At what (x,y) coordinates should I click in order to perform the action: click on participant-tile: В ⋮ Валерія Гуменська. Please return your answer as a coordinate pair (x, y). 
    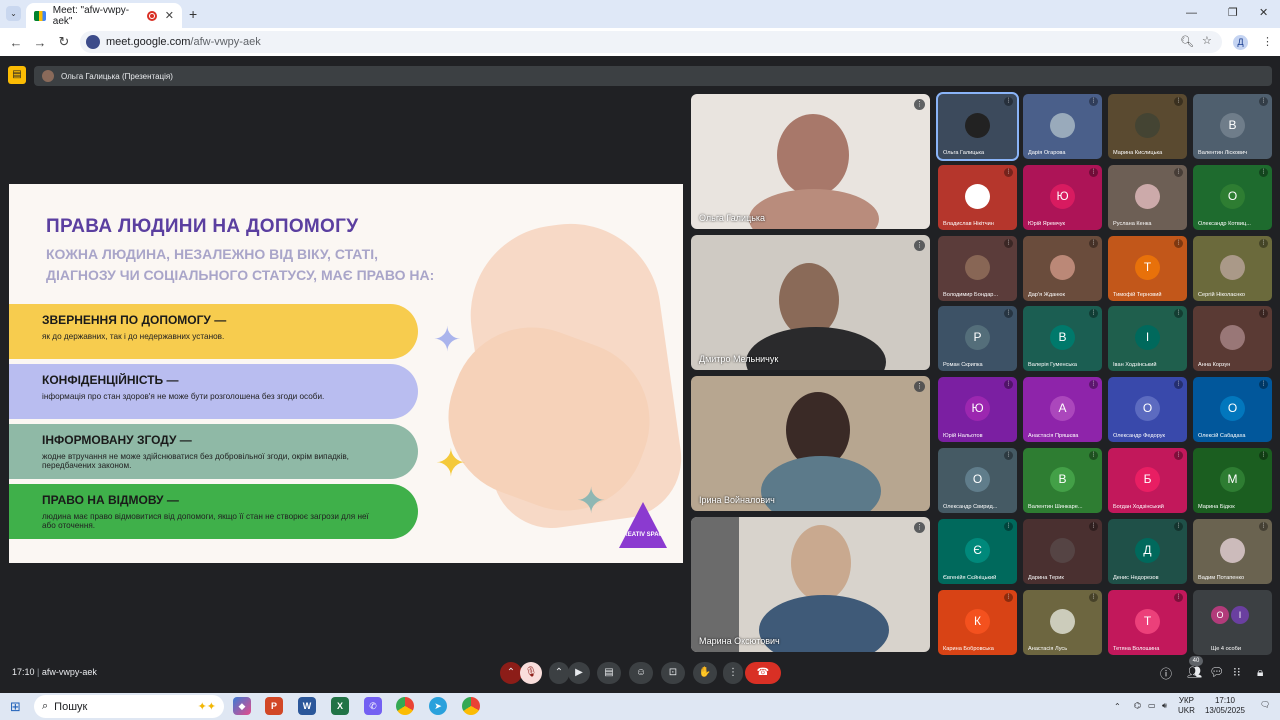
    Looking at the image, I should click on (1062, 339).